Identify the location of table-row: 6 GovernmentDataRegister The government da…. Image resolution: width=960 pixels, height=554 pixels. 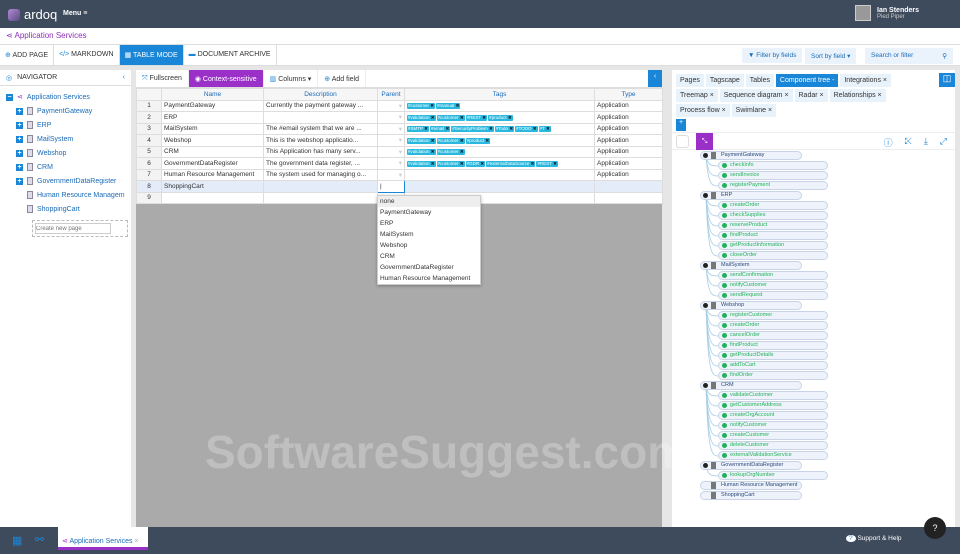
(399, 163).